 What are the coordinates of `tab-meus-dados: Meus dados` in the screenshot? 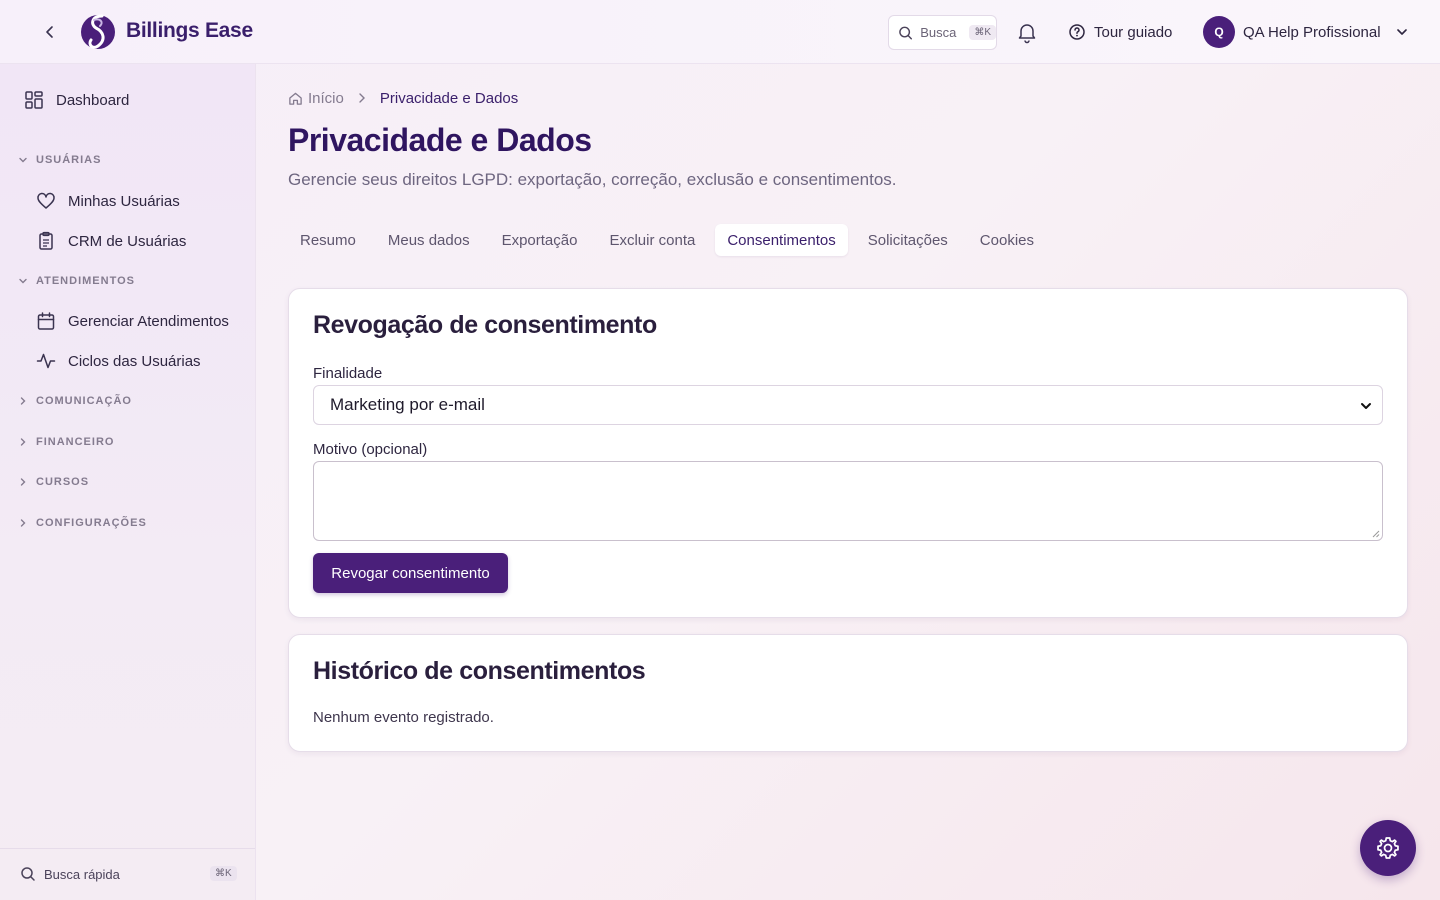 It's located at (429, 240).